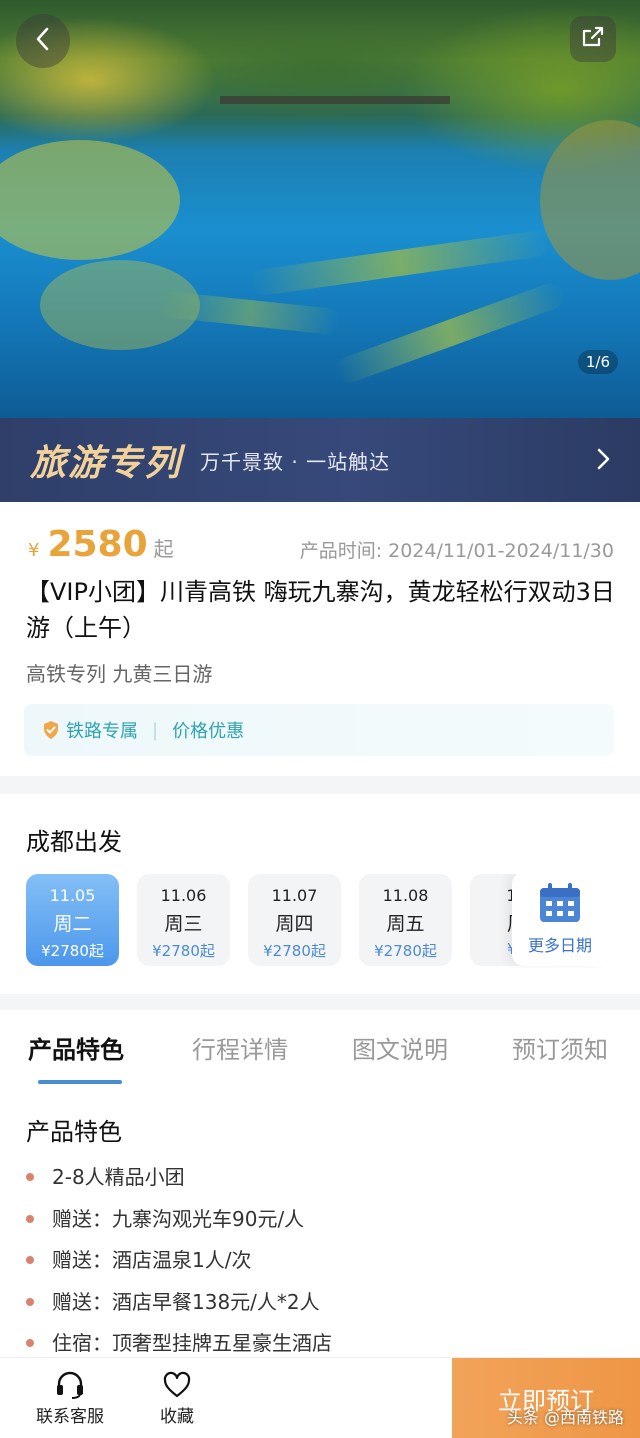 Image resolution: width=640 pixels, height=1438 pixels. Describe the element at coordinates (183, 895) in the screenshot. I see `date-card-date: 11.06` at that location.